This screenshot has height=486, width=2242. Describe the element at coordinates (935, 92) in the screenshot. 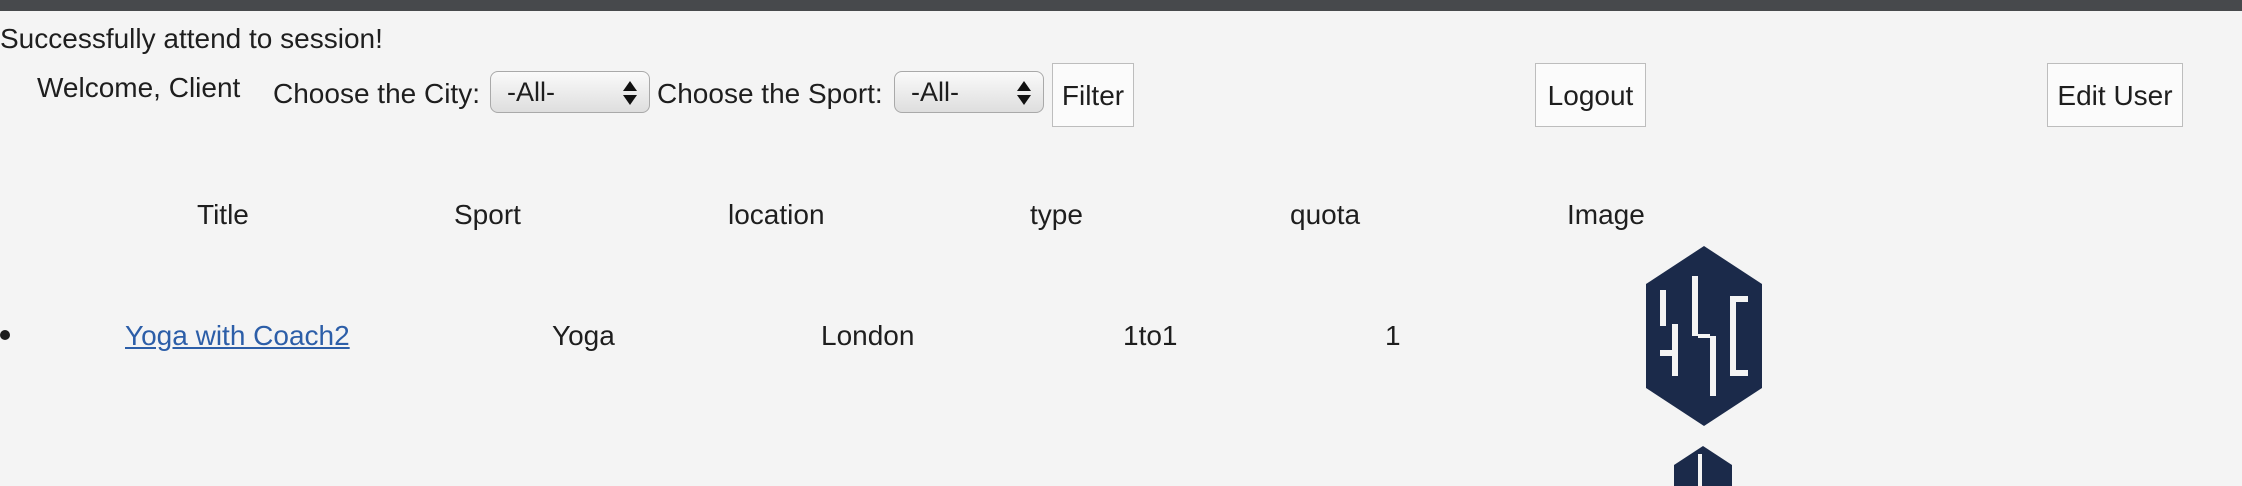

I see `sport-select-value: -All-` at that location.